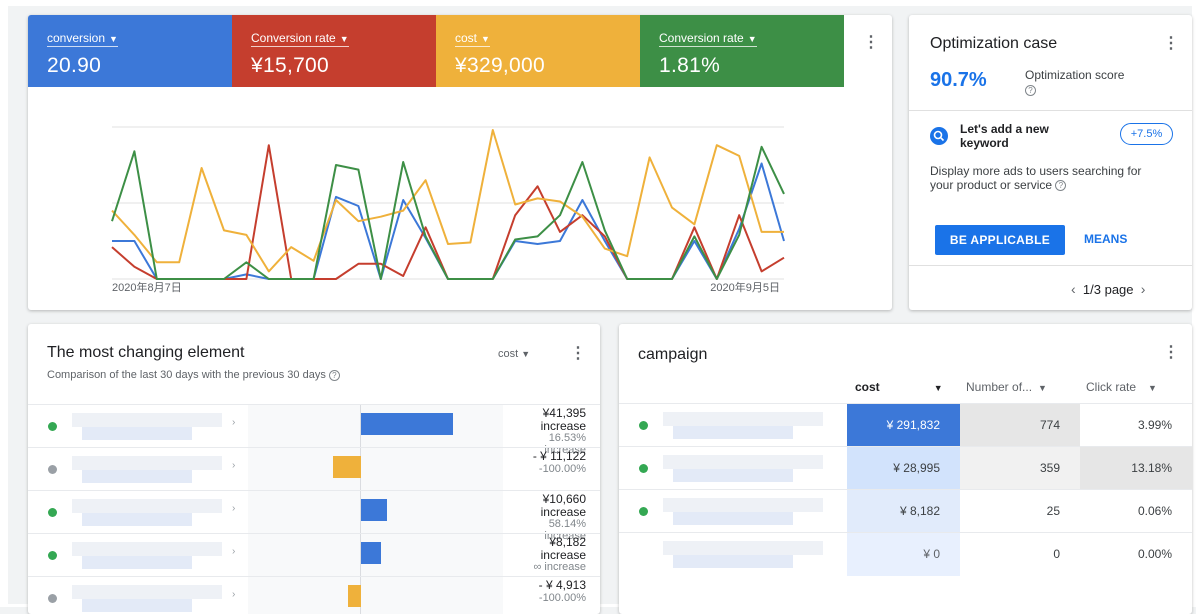 This screenshot has width=1196, height=614. Describe the element at coordinates (1020, 425) in the screenshot. I see `number-cell: 774` at that location.